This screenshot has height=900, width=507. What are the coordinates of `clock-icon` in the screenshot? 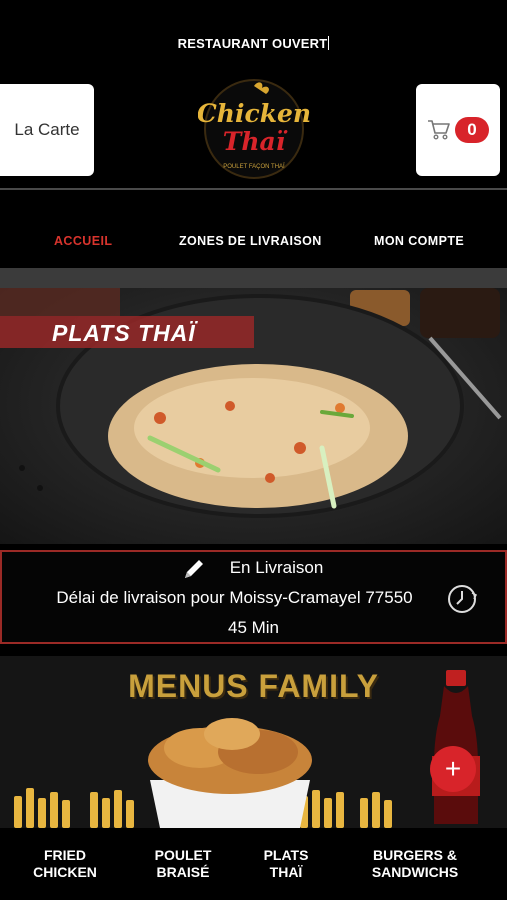 It's located at (463, 599).